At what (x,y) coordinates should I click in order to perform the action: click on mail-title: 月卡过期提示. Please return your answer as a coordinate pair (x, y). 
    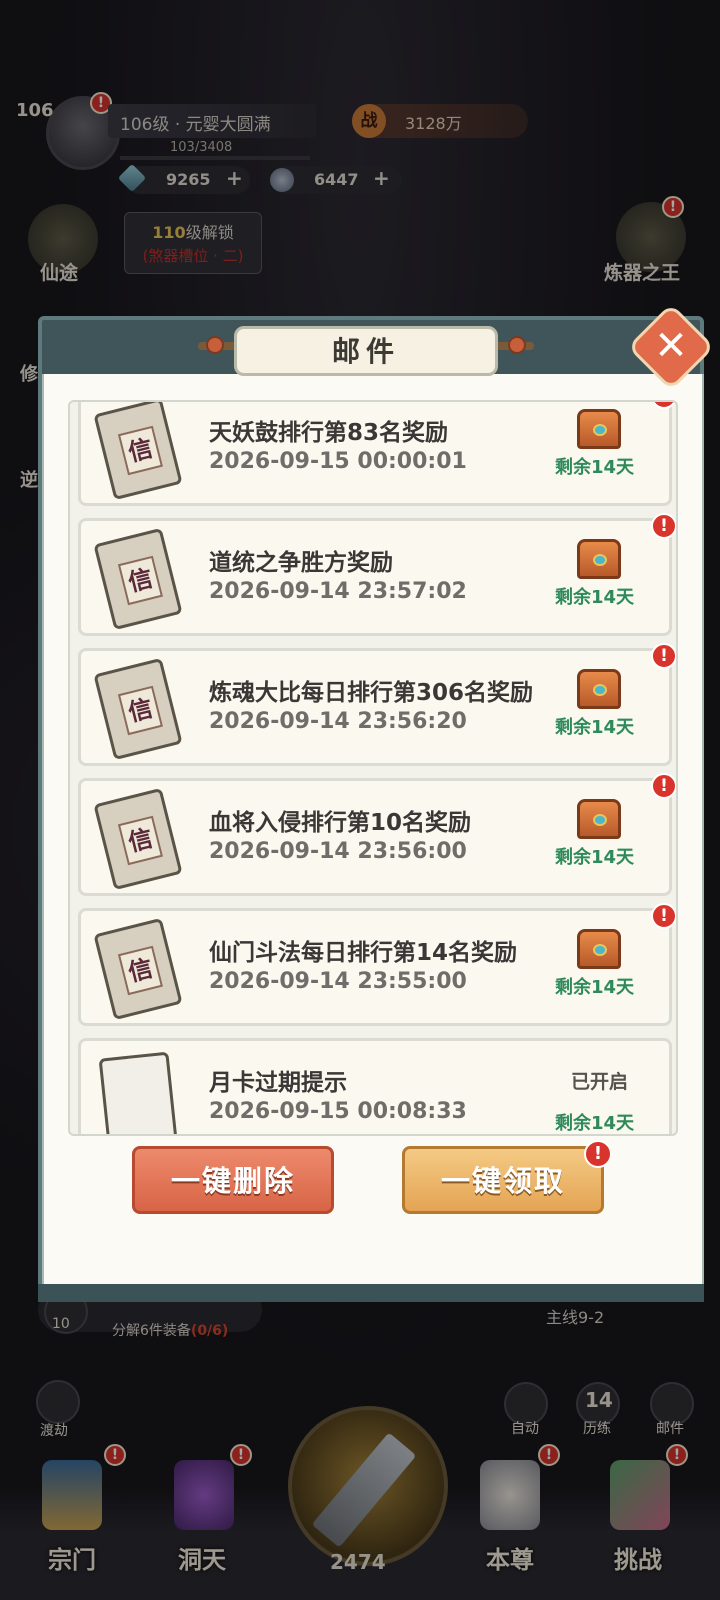
    Looking at the image, I should click on (278, 1083).